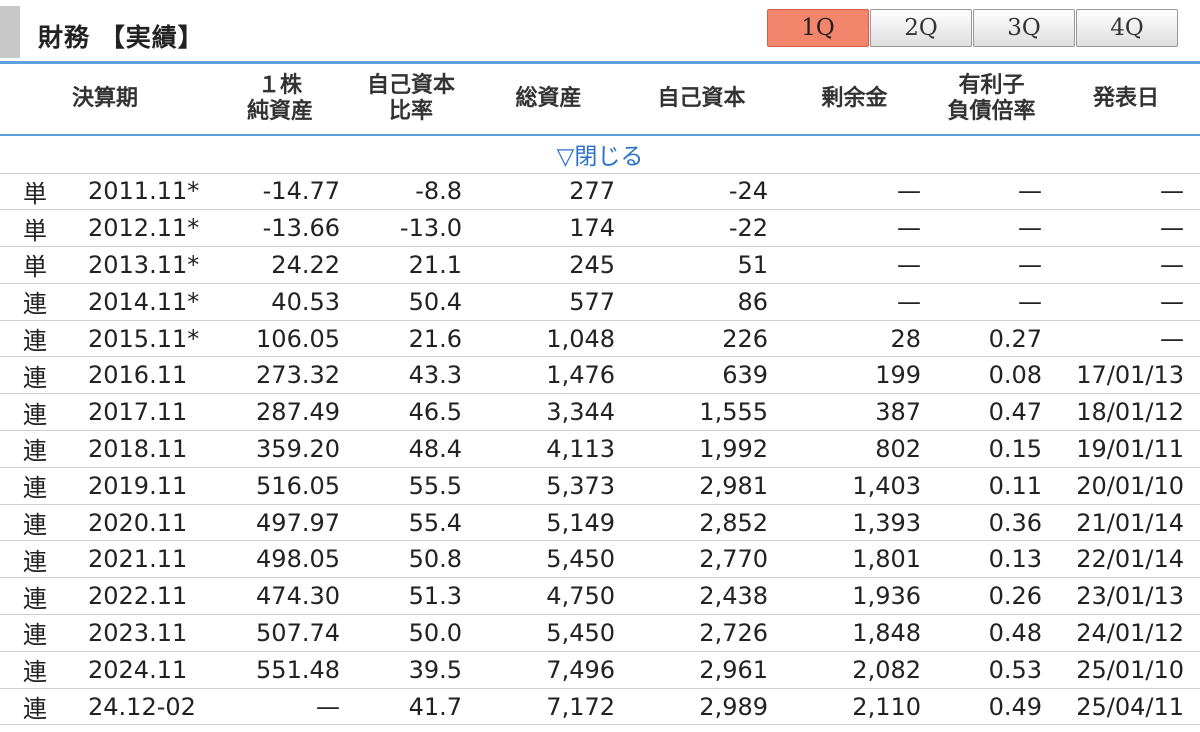  Describe the element at coordinates (280, 375) in the screenshot. I see `cell-bps: 273.32` at that location.